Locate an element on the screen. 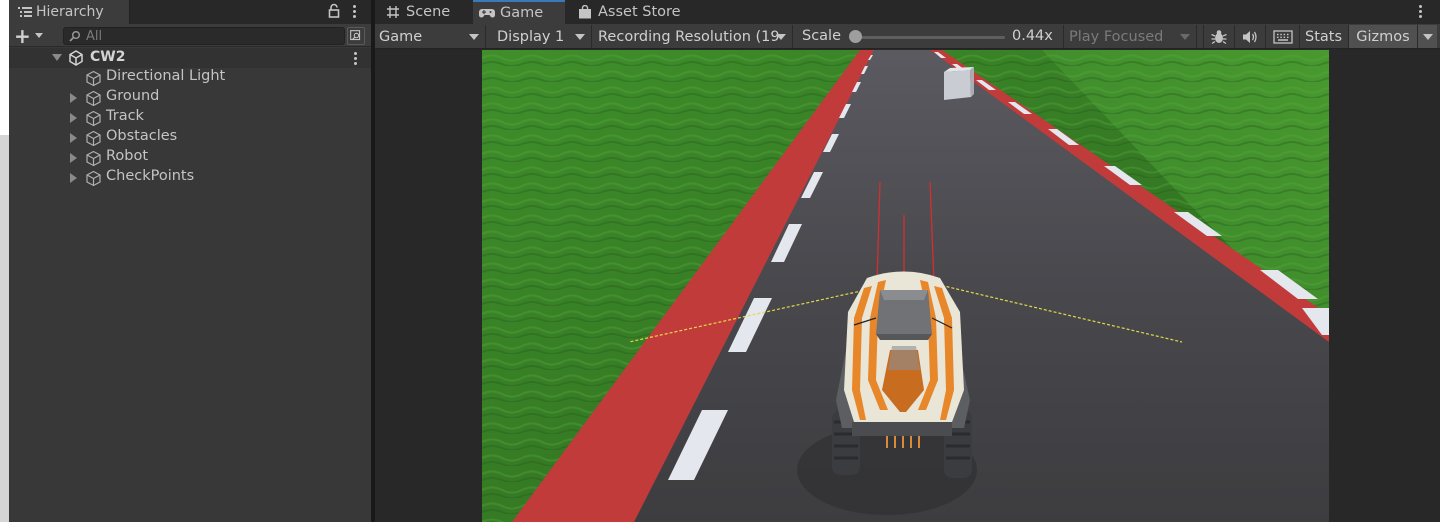 This screenshot has height=522, width=1440. scene-name: CW2 is located at coordinates (108, 57).